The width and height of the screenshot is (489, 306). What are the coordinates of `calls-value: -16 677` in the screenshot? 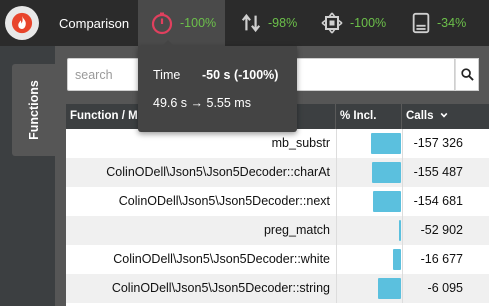 It's located at (445, 259).